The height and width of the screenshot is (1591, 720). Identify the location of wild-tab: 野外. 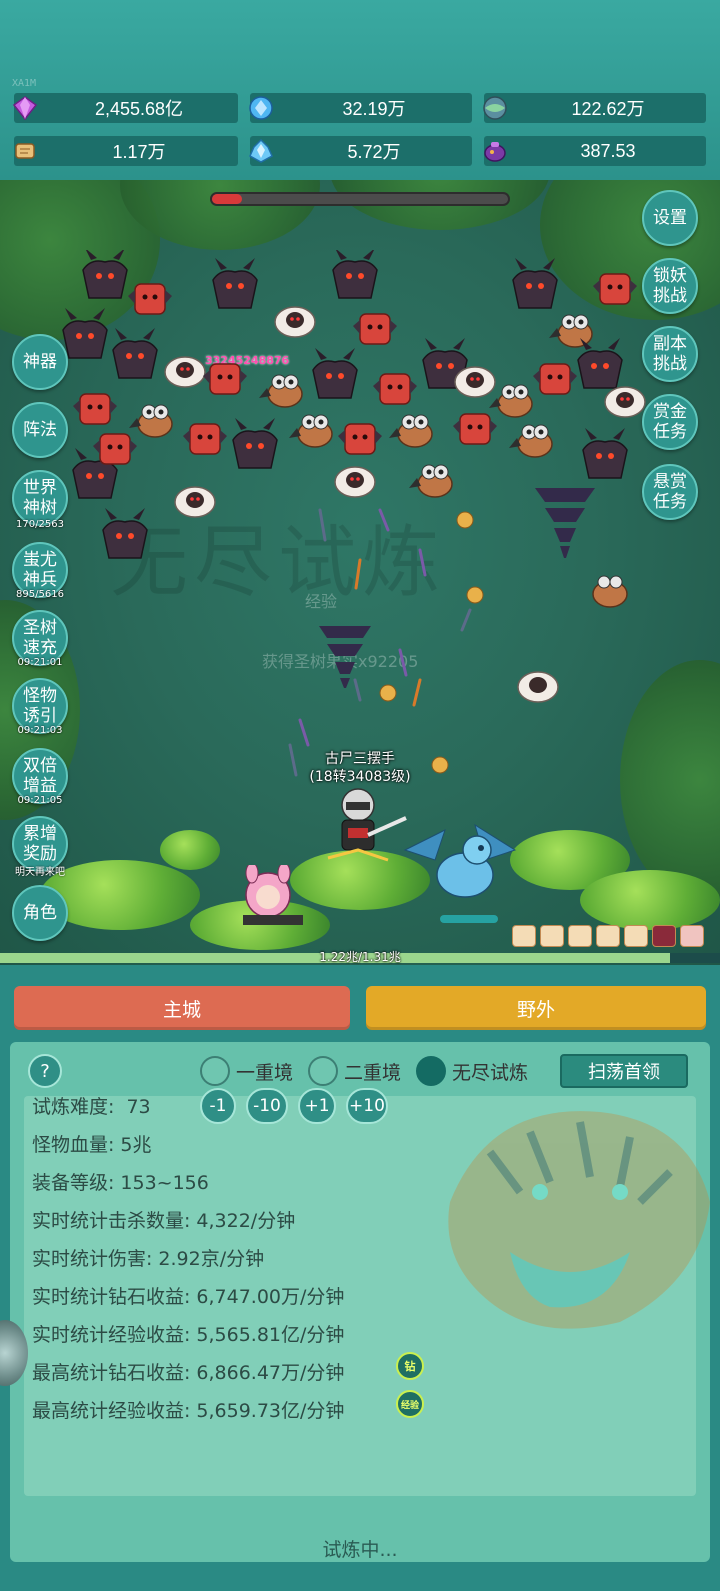
(536, 1008).